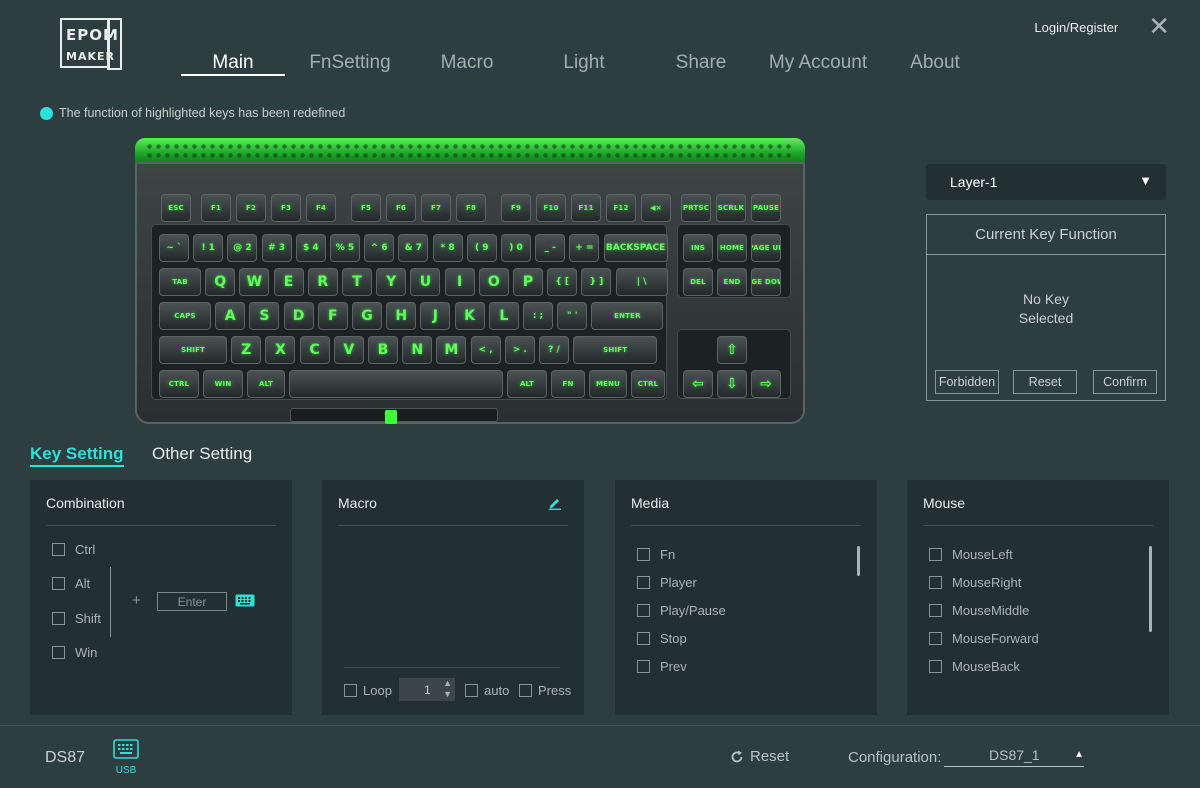 The width and height of the screenshot is (1200, 788). What do you see at coordinates (367, 316) in the screenshot?
I see `key-home-row: G` at bounding box center [367, 316].